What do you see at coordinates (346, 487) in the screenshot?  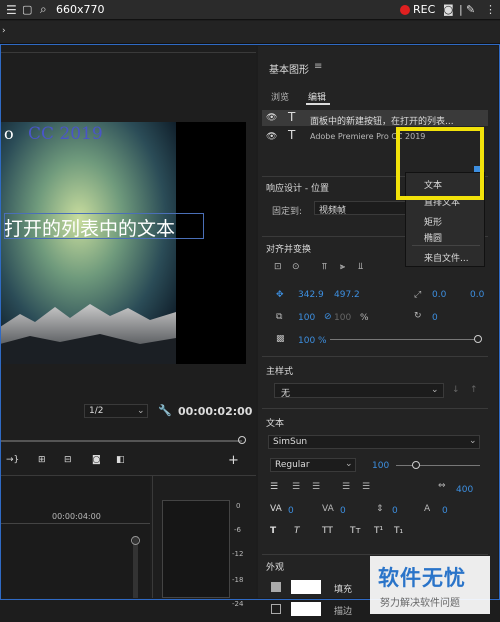 I see `justify-icon: ☰` at bounding box center [346, 487].